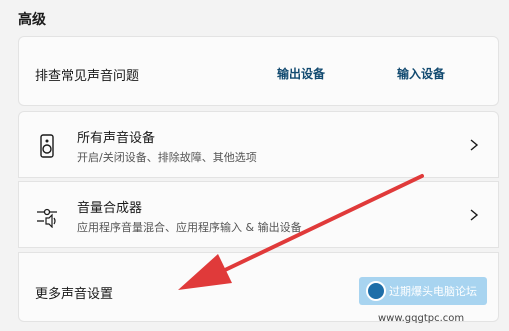  Describe the element at coordinates (110, 208) in the screenshot. I see `row-title: 音量合成器` at that location.